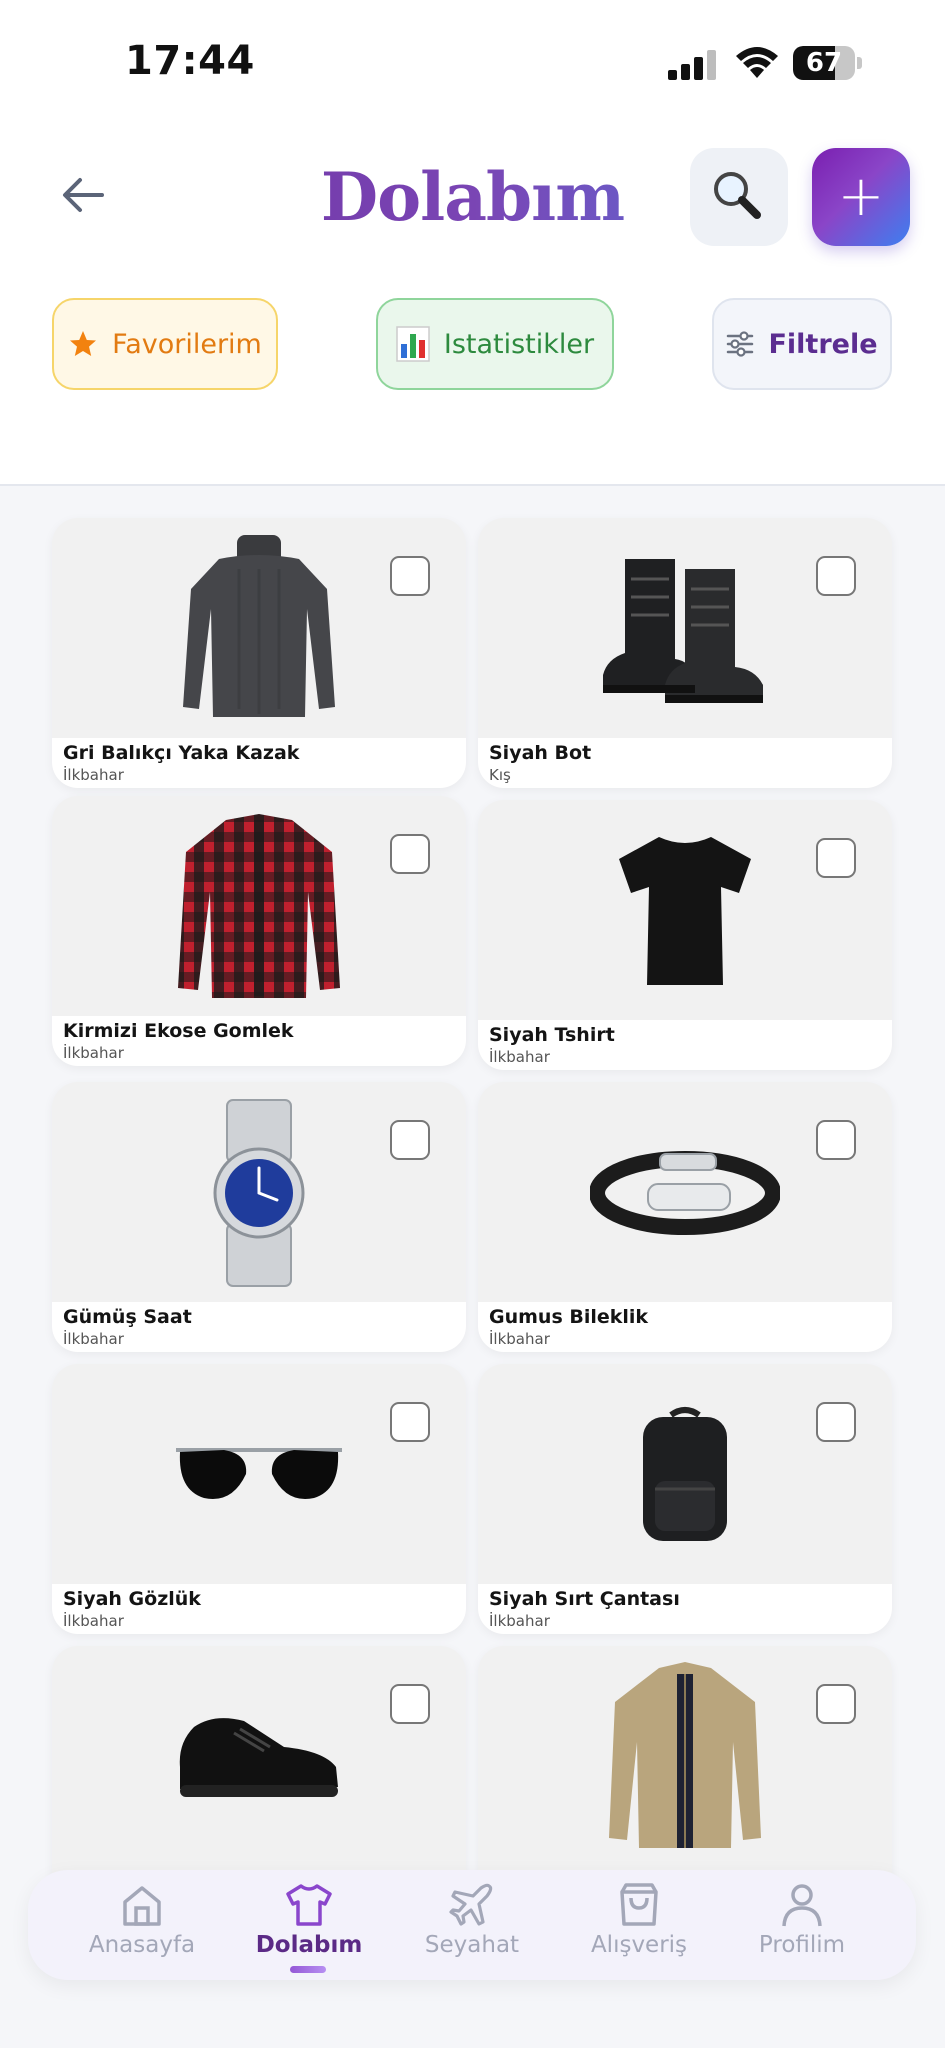 This screenshot has width=945, height=2048. What do you see at coordinates (685, 629) in the screenshot?
I see `black-boots-image` at bounding box center [685, 629].